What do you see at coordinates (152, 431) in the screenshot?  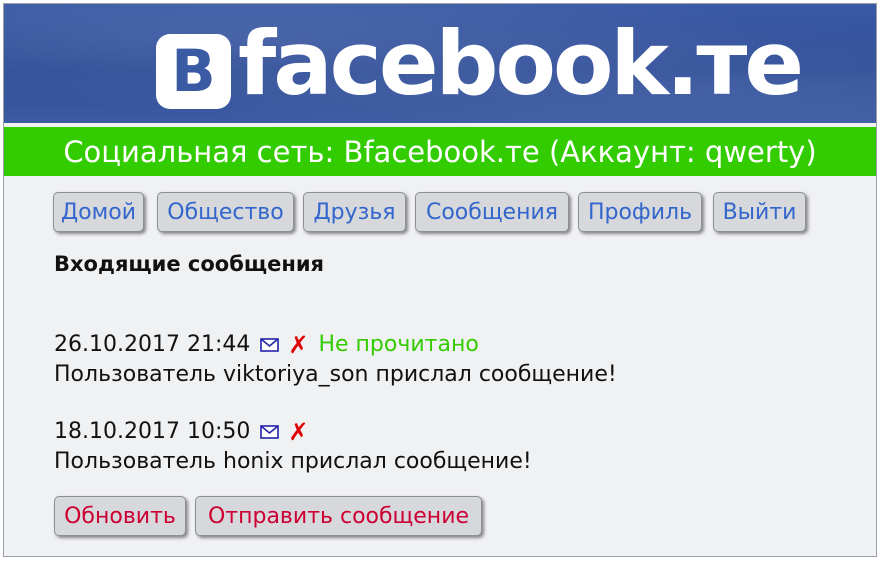 I see `message-datetime: 18.10.2017 10:50` at bounding box center [152, 431].